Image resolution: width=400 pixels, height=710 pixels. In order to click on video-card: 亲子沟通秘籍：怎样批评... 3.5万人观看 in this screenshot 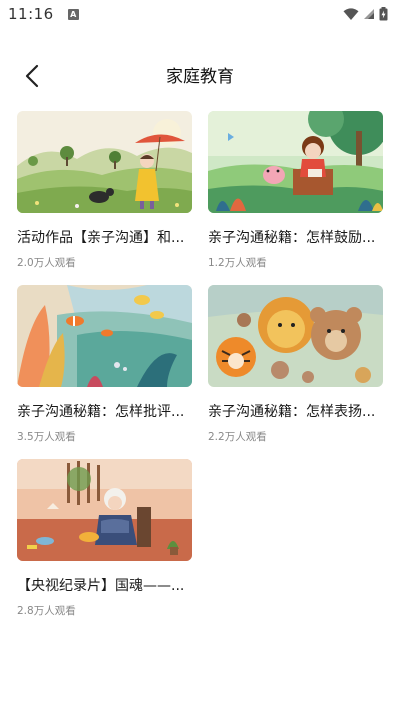, I will do `click(104, 364)`.